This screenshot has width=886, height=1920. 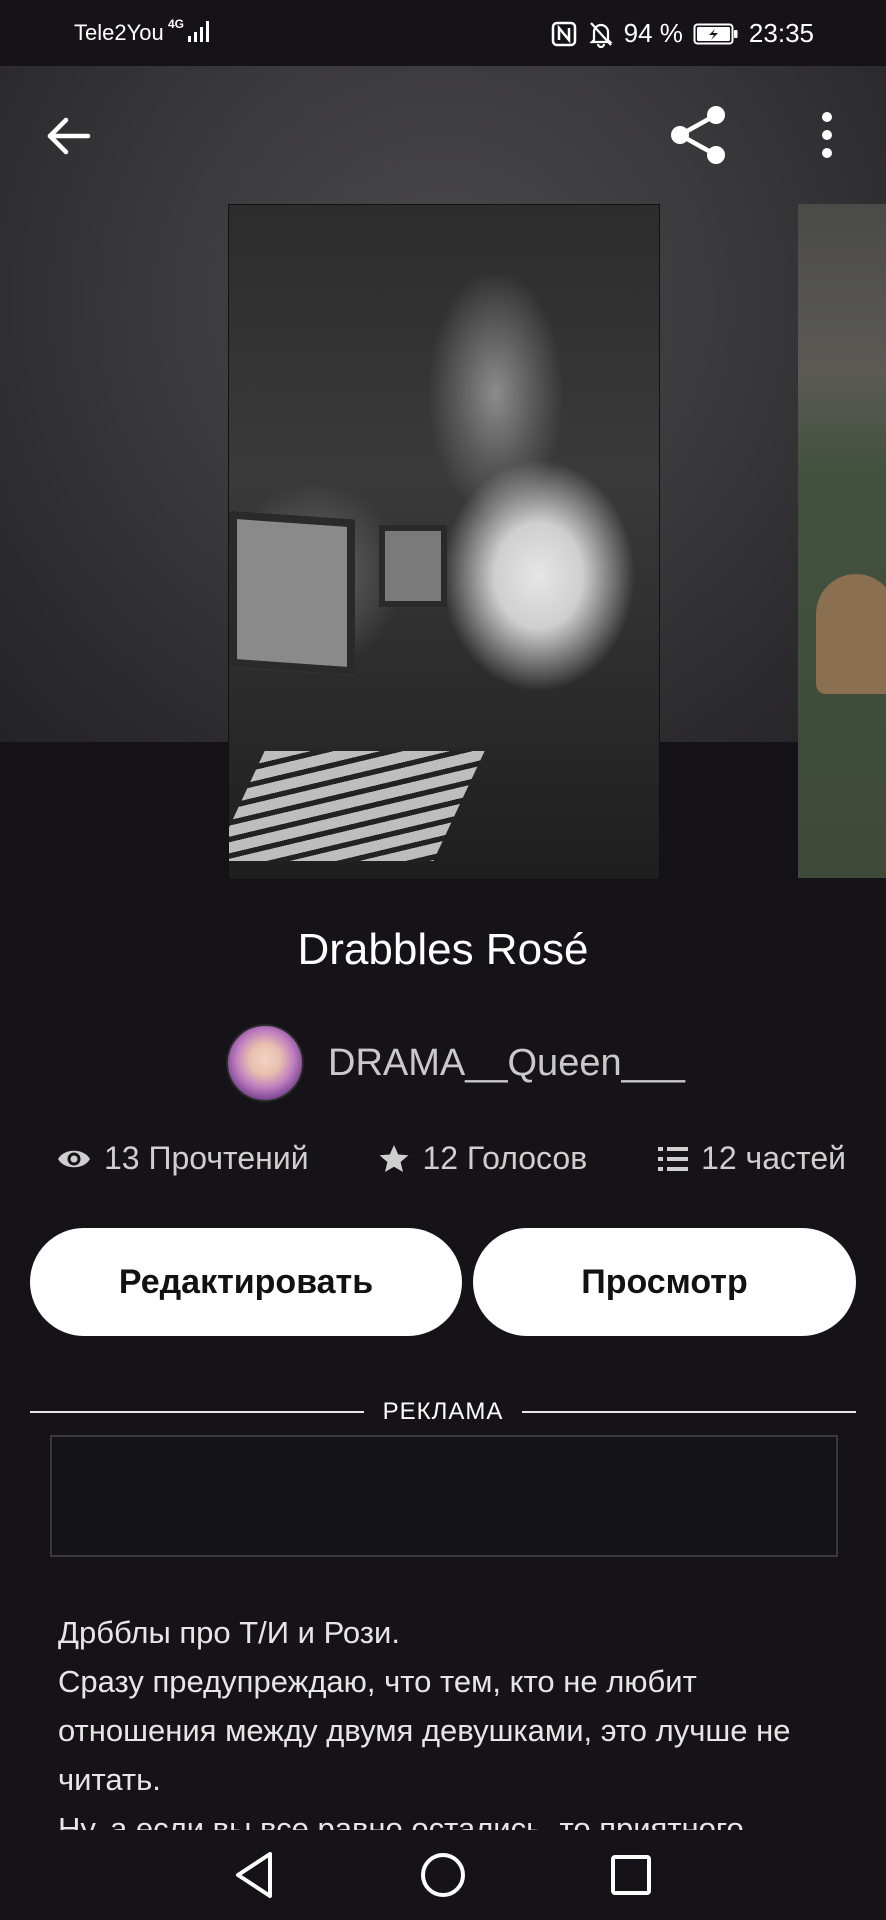 I want to click on edit-button: Редактировать, so click(x=246, y=1282).